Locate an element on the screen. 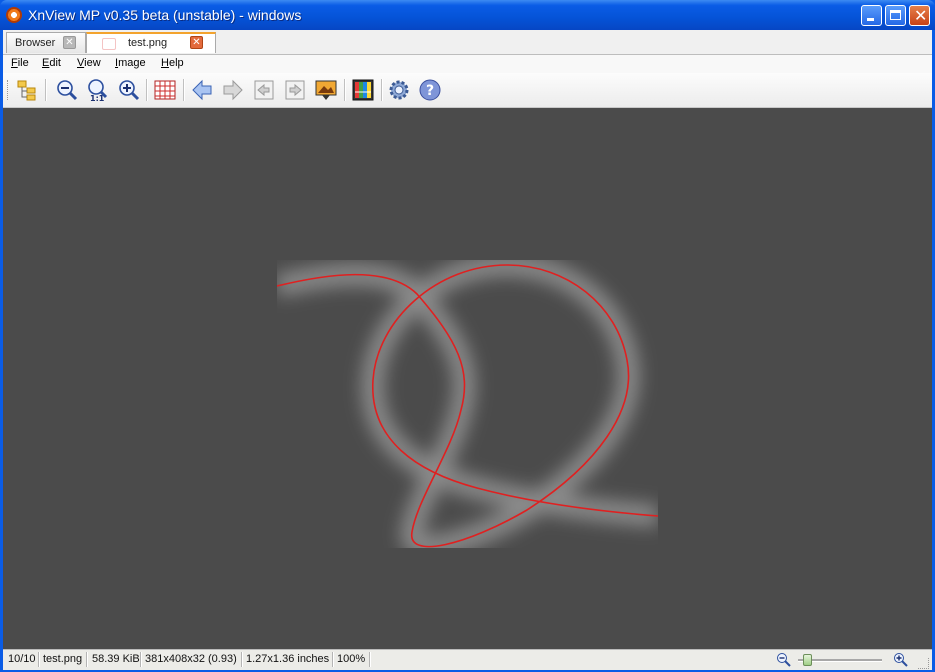 This screenshot has height=672, width=935. menu-label: dit is located at coordinates (55, 63).